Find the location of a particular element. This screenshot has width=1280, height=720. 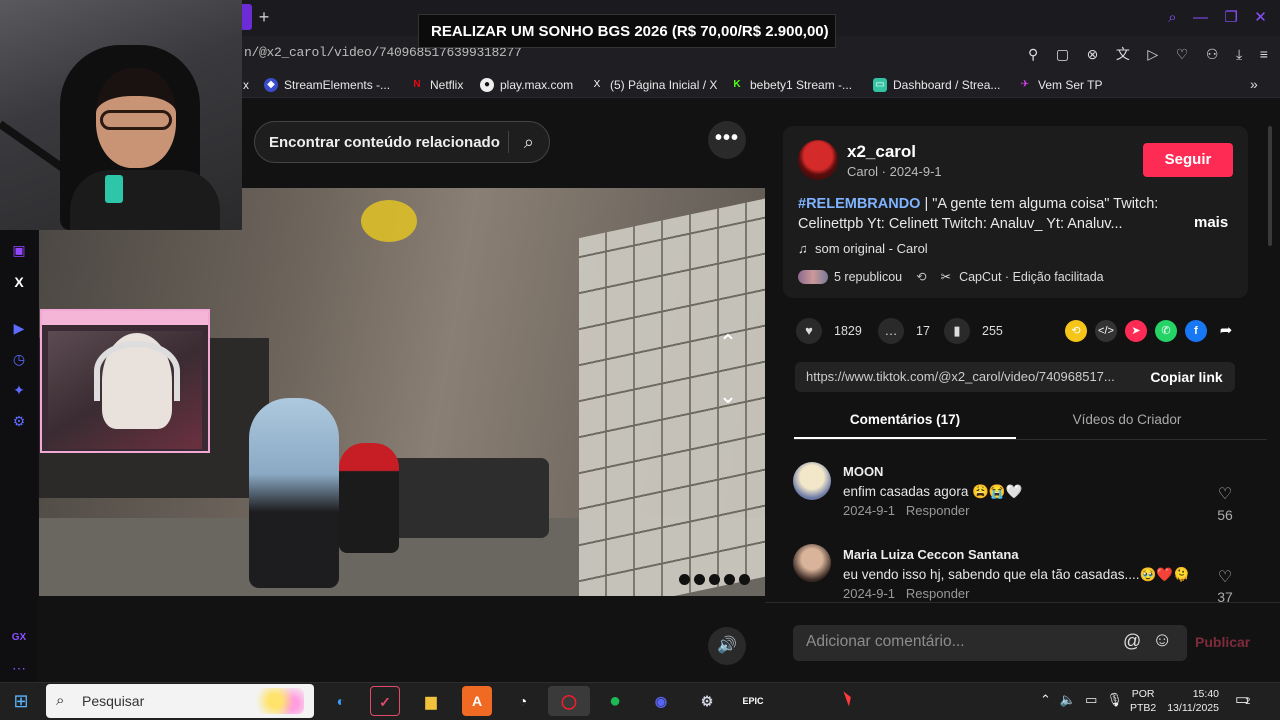

taskbar-search-label: Pesquisar is located at coordinates (113, 701).